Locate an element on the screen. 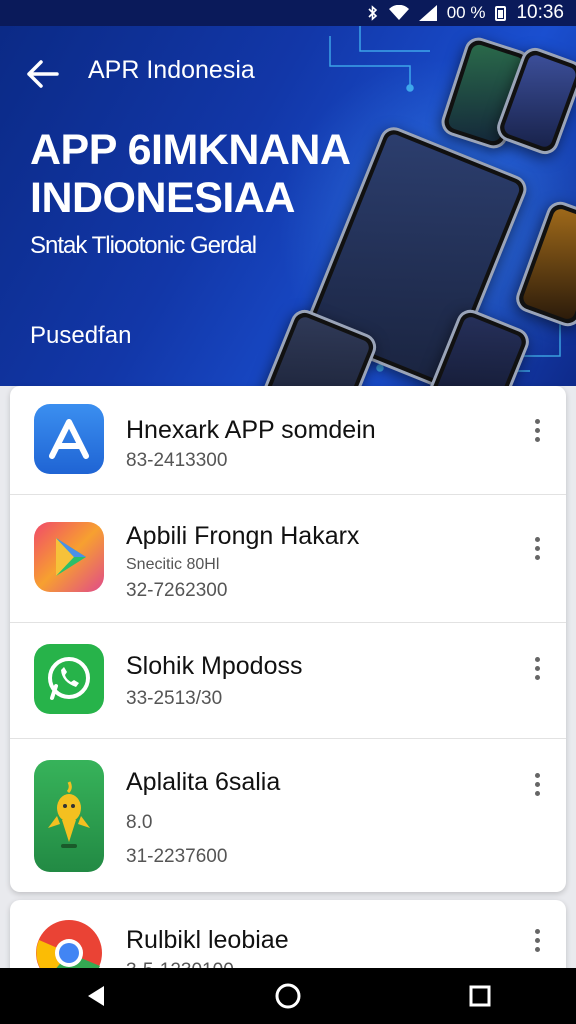  battery-icon is located at coordinates (501, 13).